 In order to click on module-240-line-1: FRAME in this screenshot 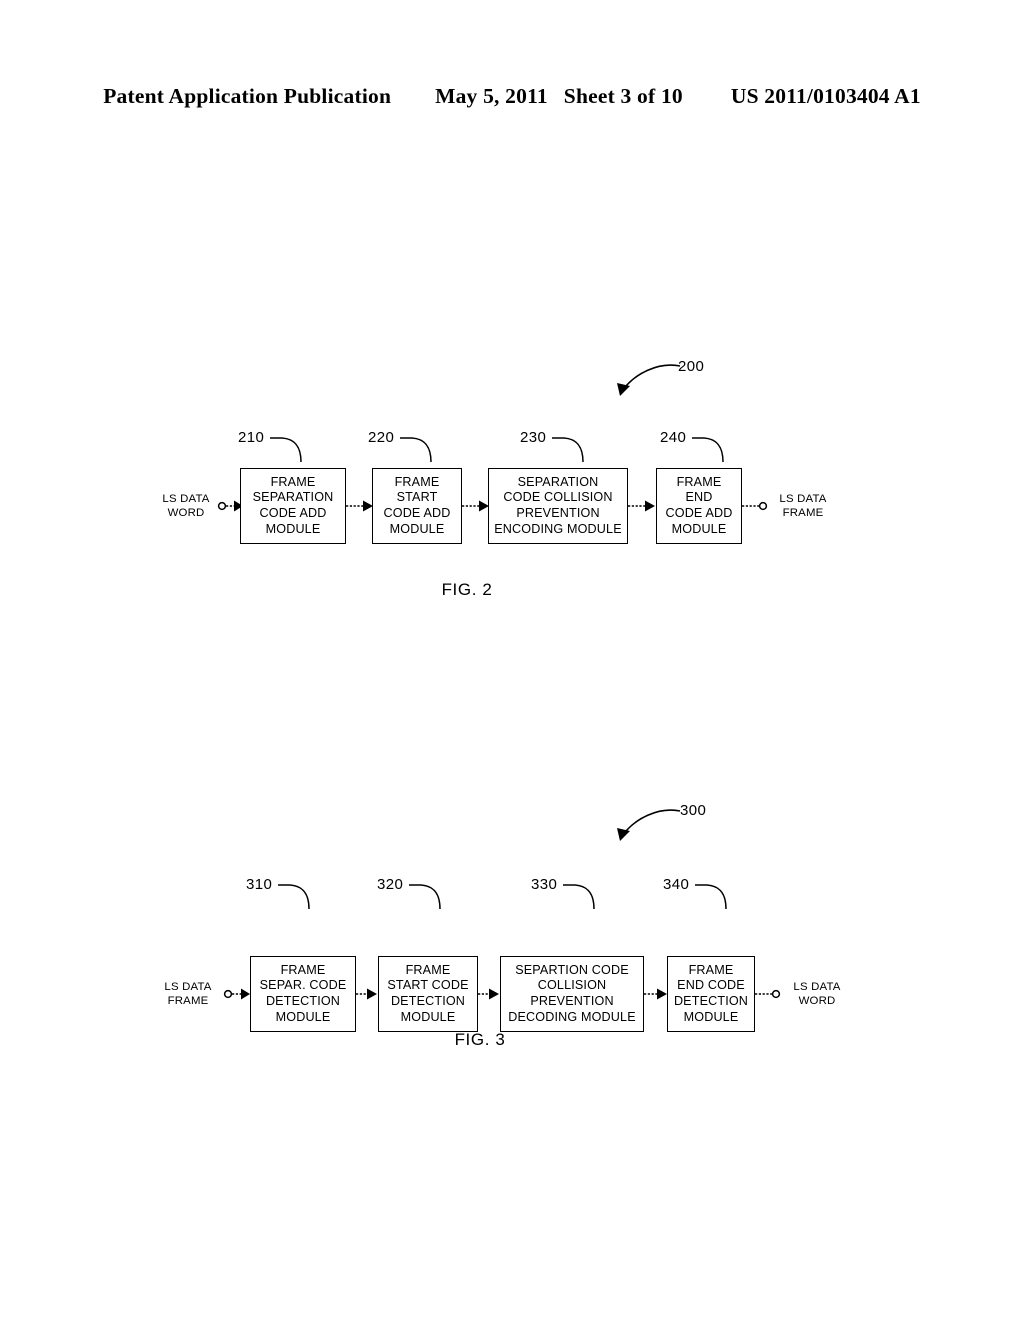, I will do `click(699, 481)`.